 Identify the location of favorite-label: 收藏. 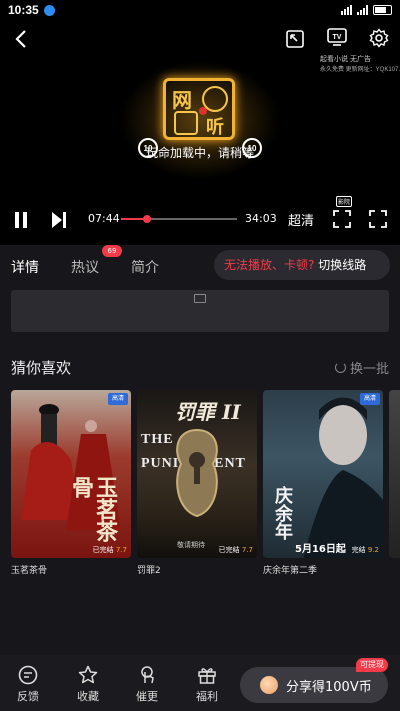
(88, 696).